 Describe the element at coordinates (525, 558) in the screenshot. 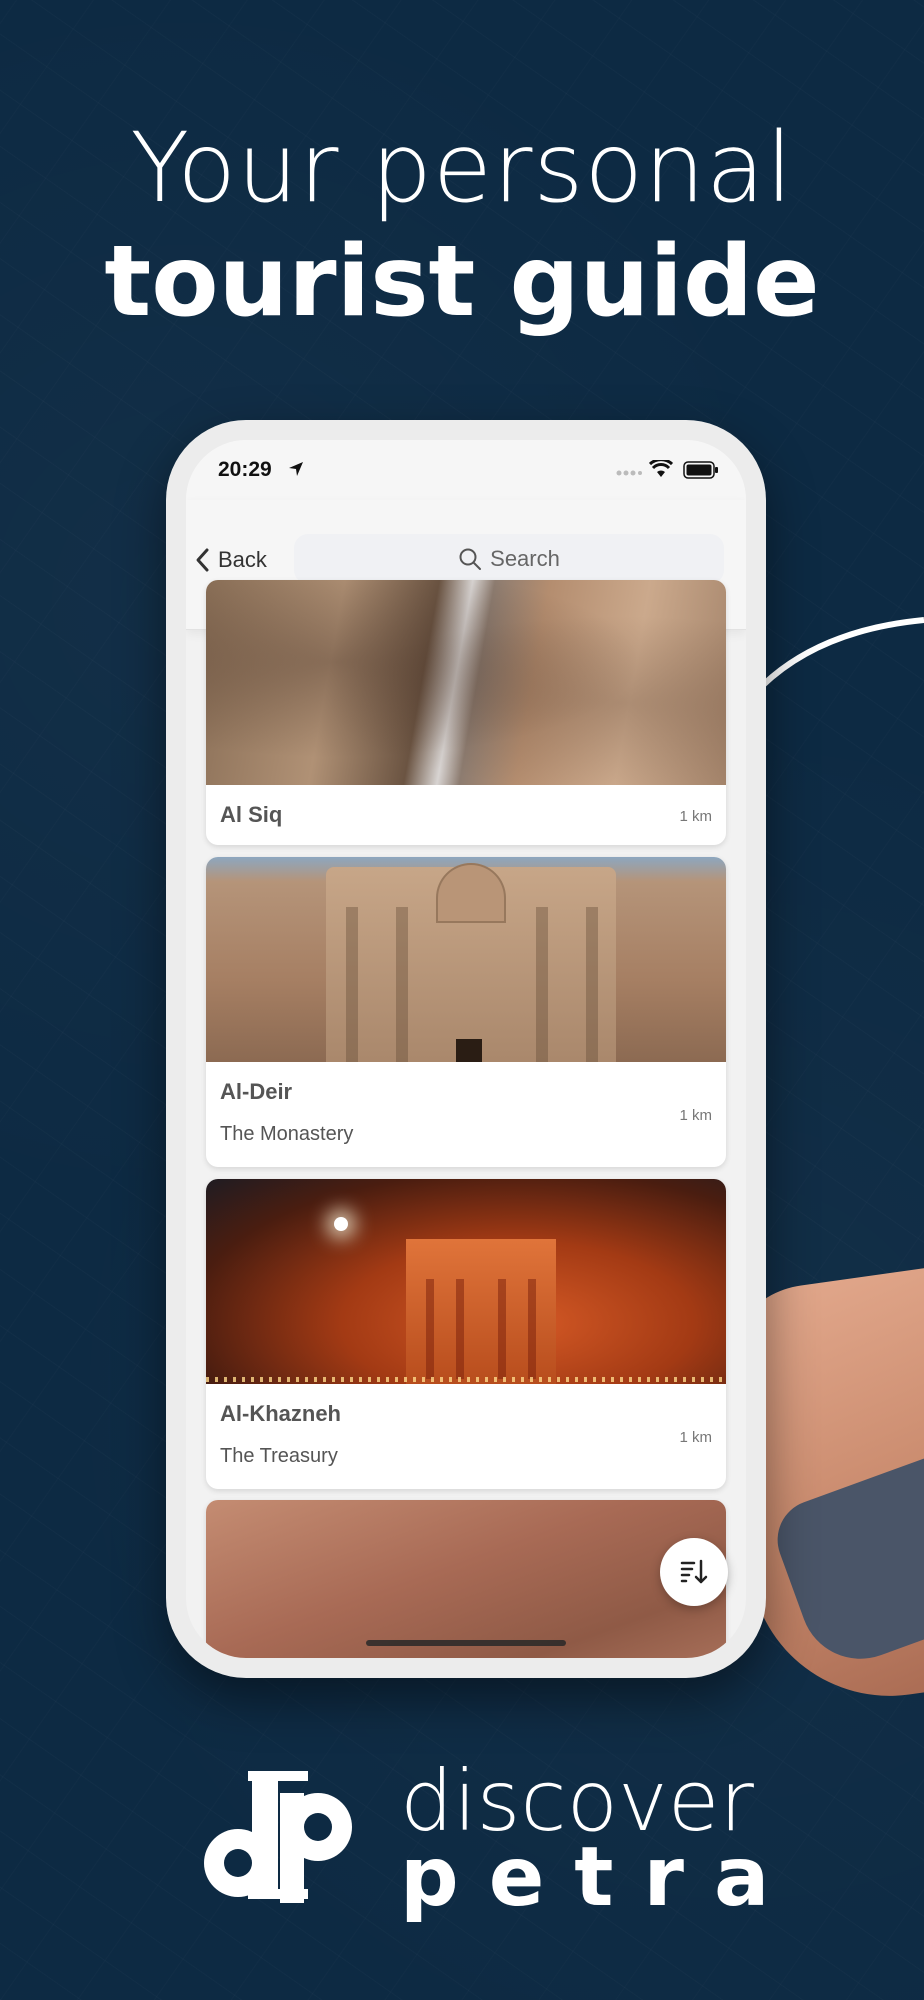

I see `search-placeholder: Search` at that location.